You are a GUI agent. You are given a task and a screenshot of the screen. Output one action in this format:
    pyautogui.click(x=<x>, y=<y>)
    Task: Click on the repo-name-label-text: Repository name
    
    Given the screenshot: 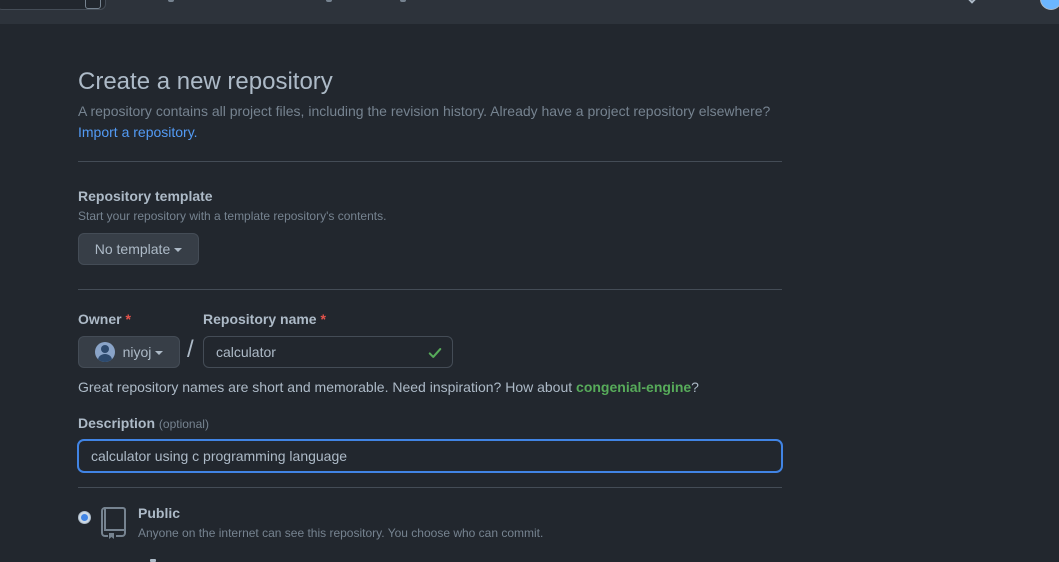 What is the action you would take?
    pyautogui.click(x=260, y=319)
    